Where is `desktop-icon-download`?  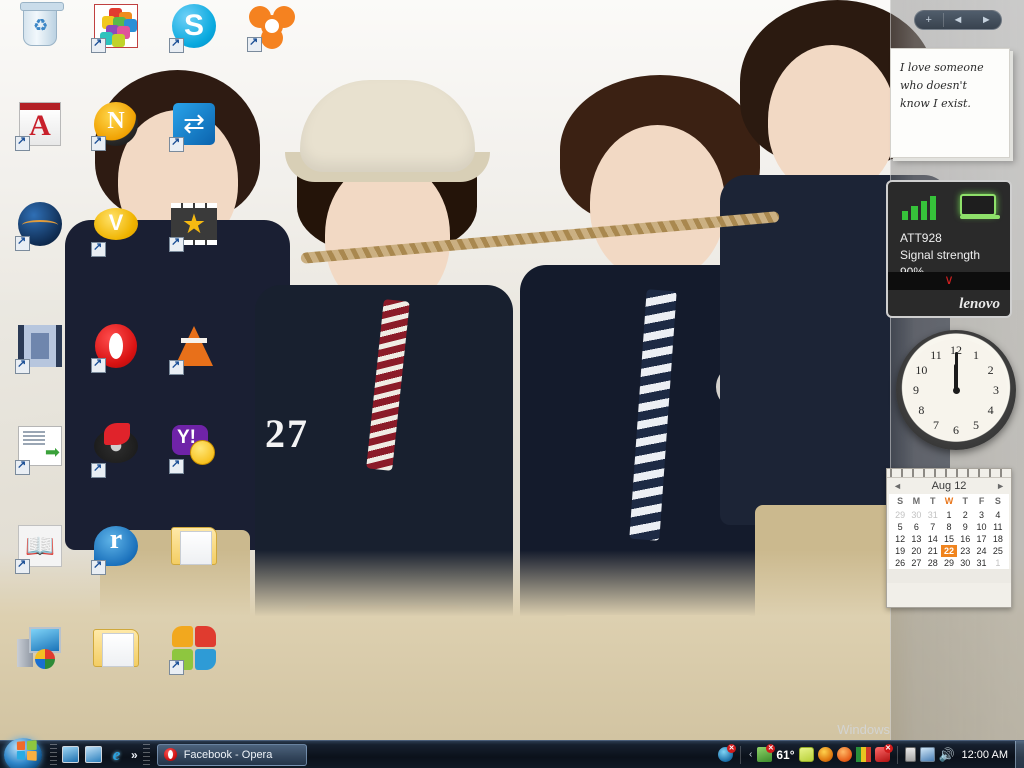
desktop-icon-download is located at coordinates (116, 651).